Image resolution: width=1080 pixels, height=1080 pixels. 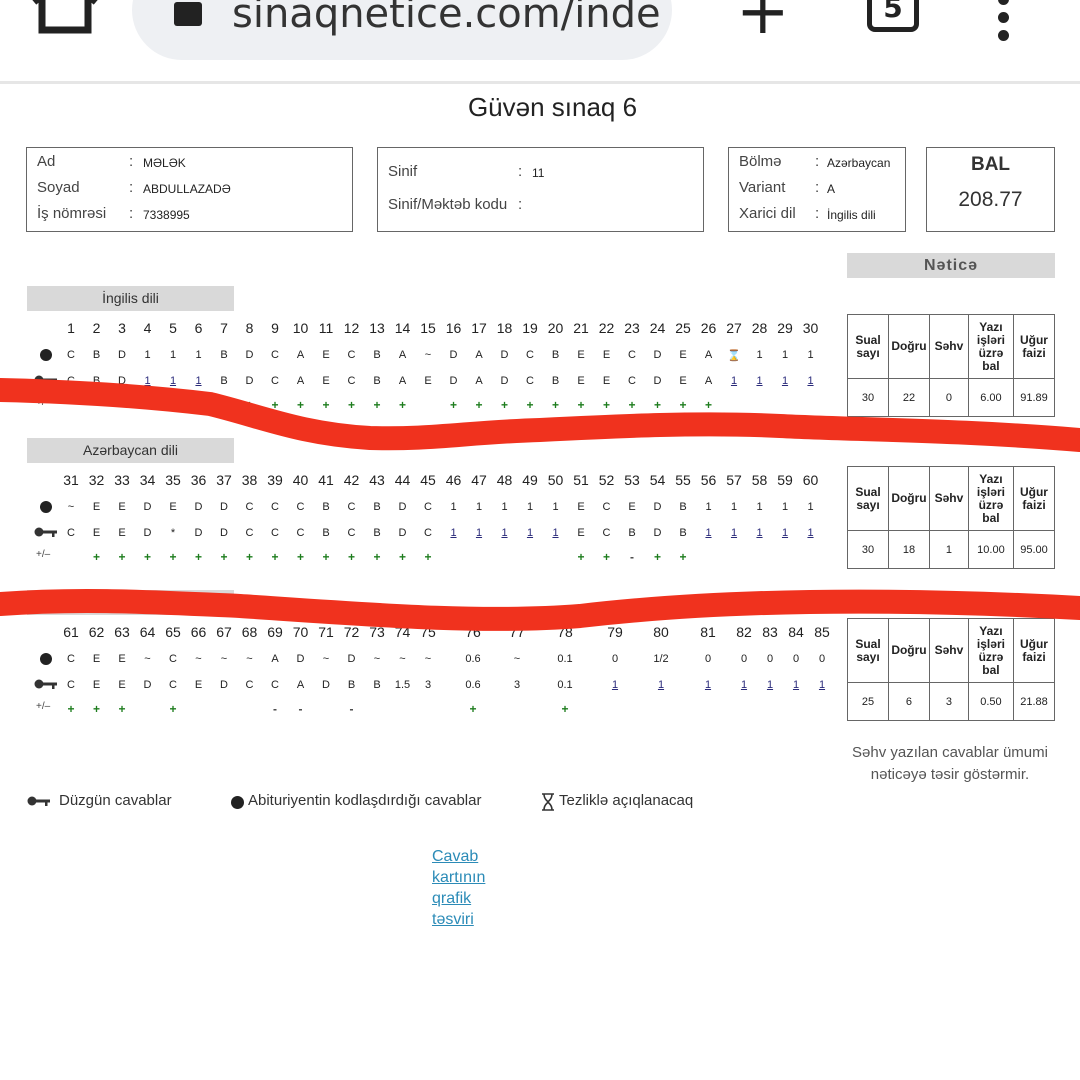 What do you see at coordinates (473, 659) in the screenshot?
I see `student-answer: 0.6` at bounding box center [473, 659].